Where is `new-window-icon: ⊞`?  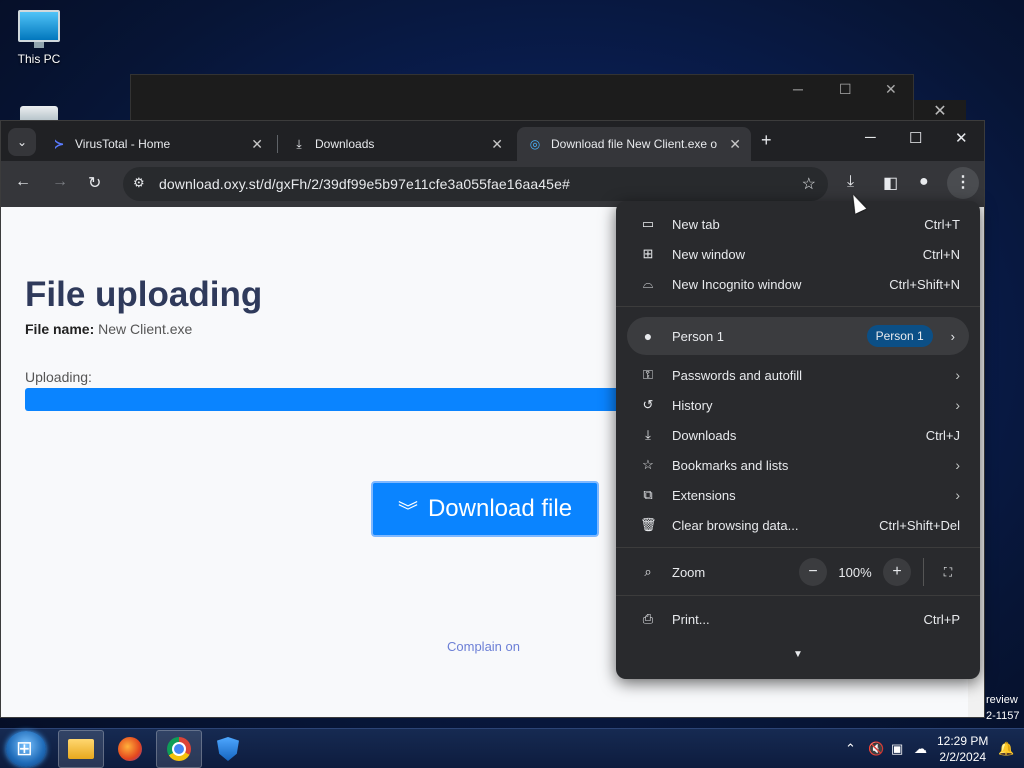 new-window-icon: ⊞ is located at coordinates (648, 253).